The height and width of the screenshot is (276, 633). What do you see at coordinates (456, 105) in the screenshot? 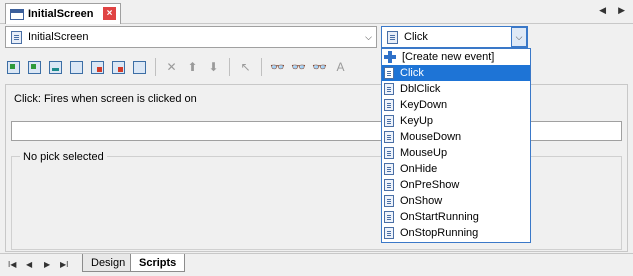
I see `dropdown-item: KeyDown` at bounding box center [456, 105].